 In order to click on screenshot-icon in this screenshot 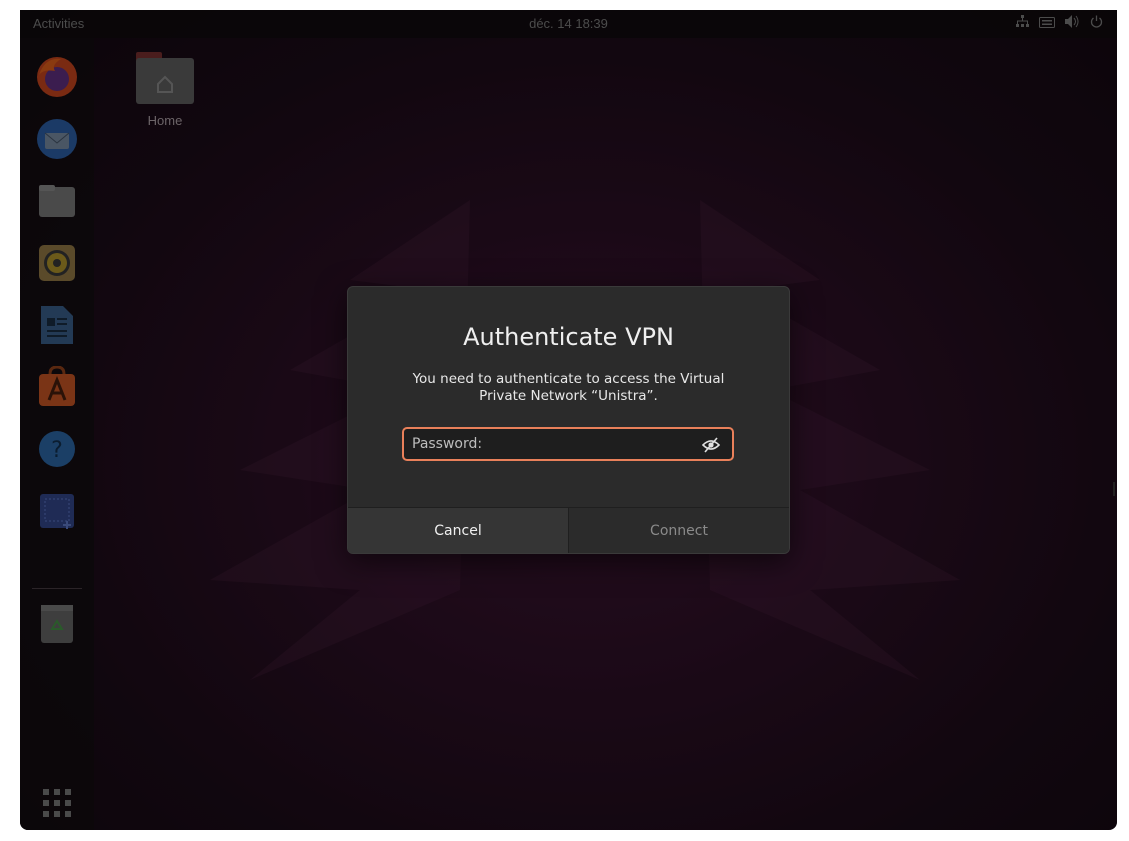, I will do `click(57, 511)`.